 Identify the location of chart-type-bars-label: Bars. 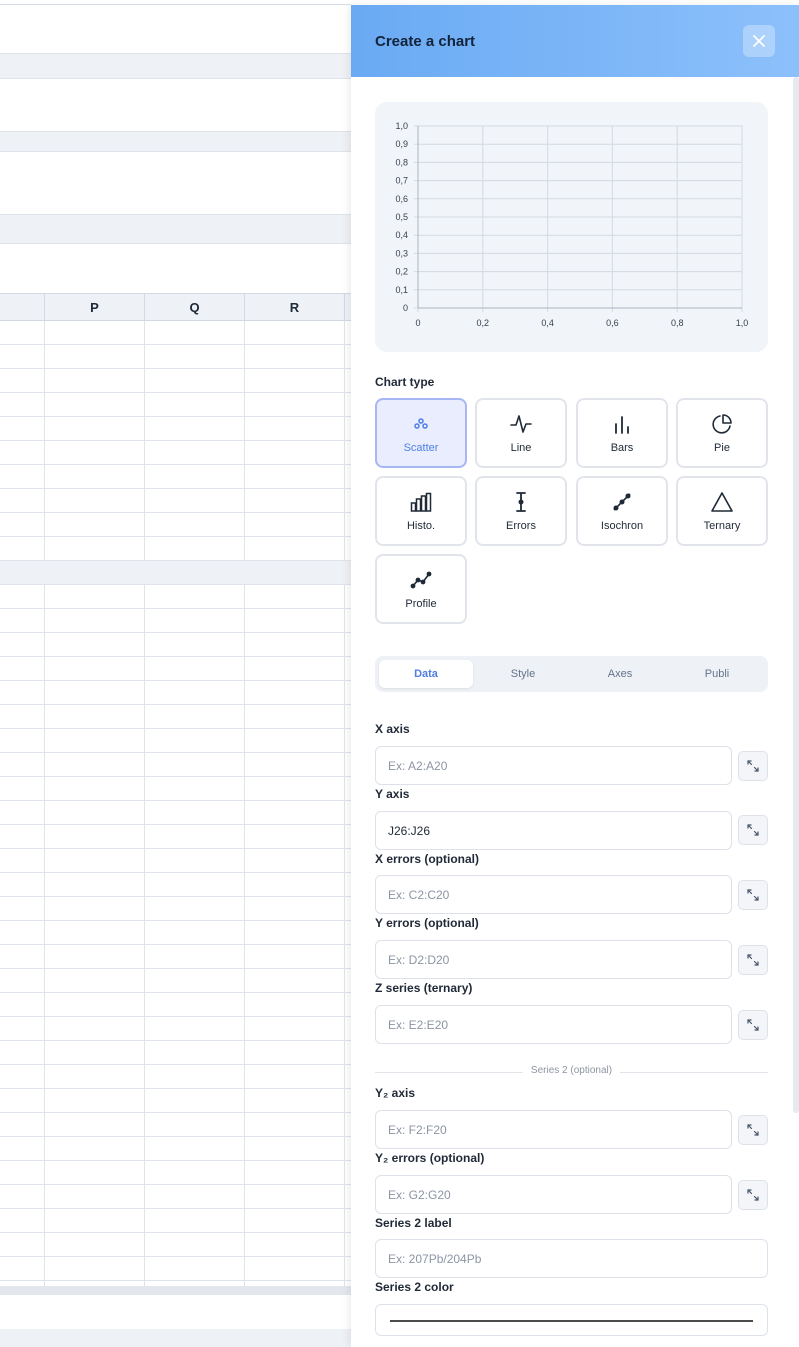
(622, 448).